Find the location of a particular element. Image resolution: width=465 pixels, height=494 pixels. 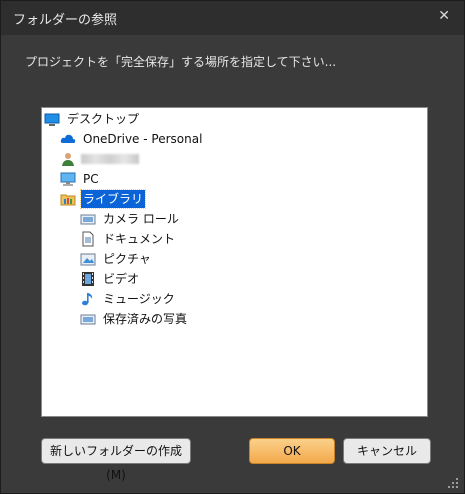

new-folder-button: 新しいフォルダーの作成(M) is located at coordinates (116, 460).